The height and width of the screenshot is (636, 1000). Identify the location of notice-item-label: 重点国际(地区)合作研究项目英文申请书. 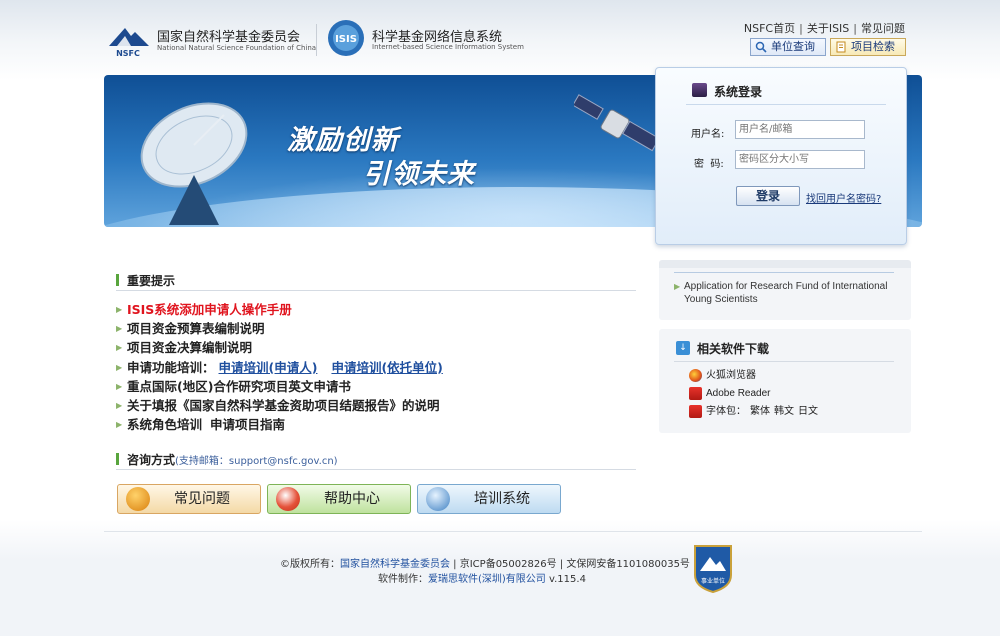
(239, 386).